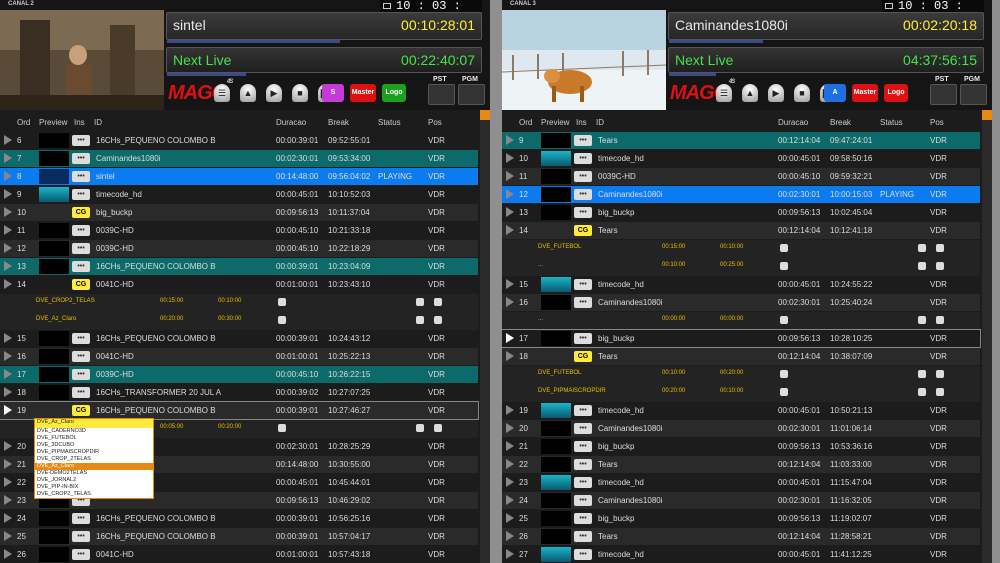 The height and width of the screenshot is (563, 1000). What do you see at coordinates (741, 321) in the screenshot?
I see `dve-row: ... 00:00:00 00:00:00` at bounding box center [741, 321].